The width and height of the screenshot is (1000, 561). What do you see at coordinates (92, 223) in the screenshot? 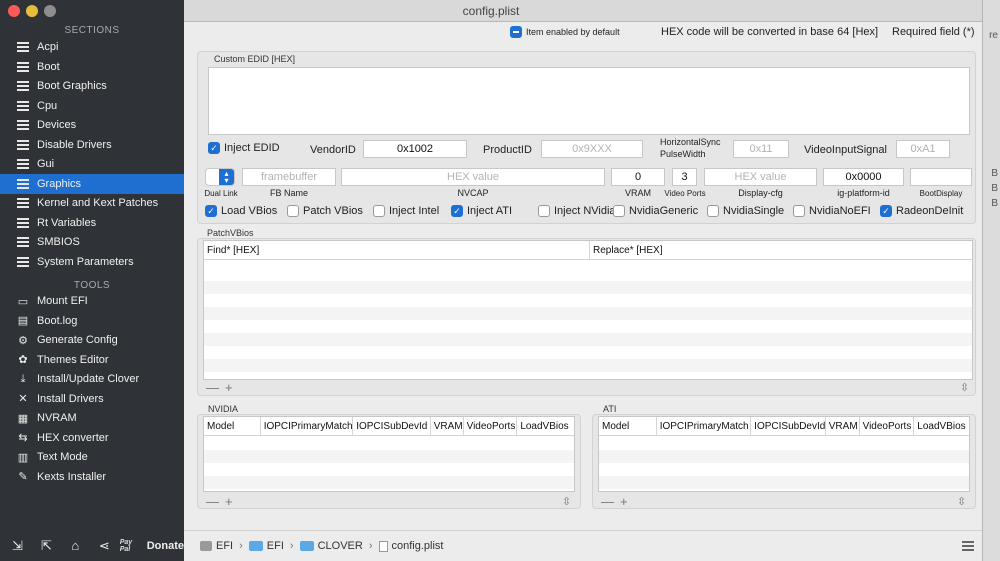
I see `sidebar-item-rt-variables: Rt Variables` at bounding box center [92, 223].